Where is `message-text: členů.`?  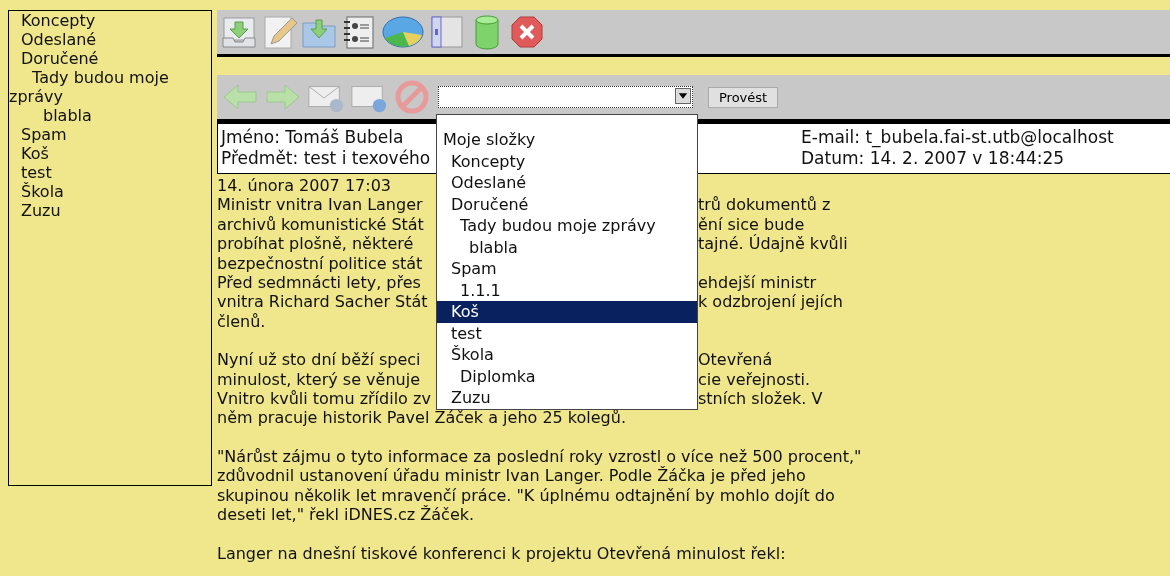 message-text: členů. is located at coordinates (241, 321).